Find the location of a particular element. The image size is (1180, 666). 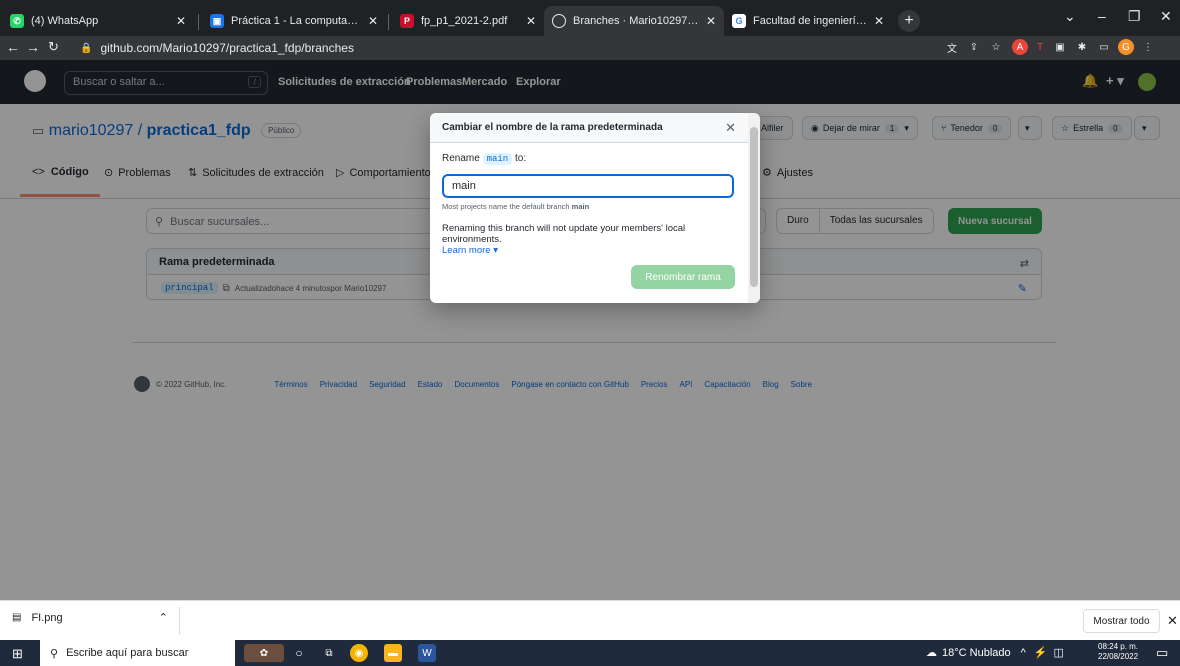

tab-title: Facultad de ingeniería - Búsqued is located at coordinates (810, 21).